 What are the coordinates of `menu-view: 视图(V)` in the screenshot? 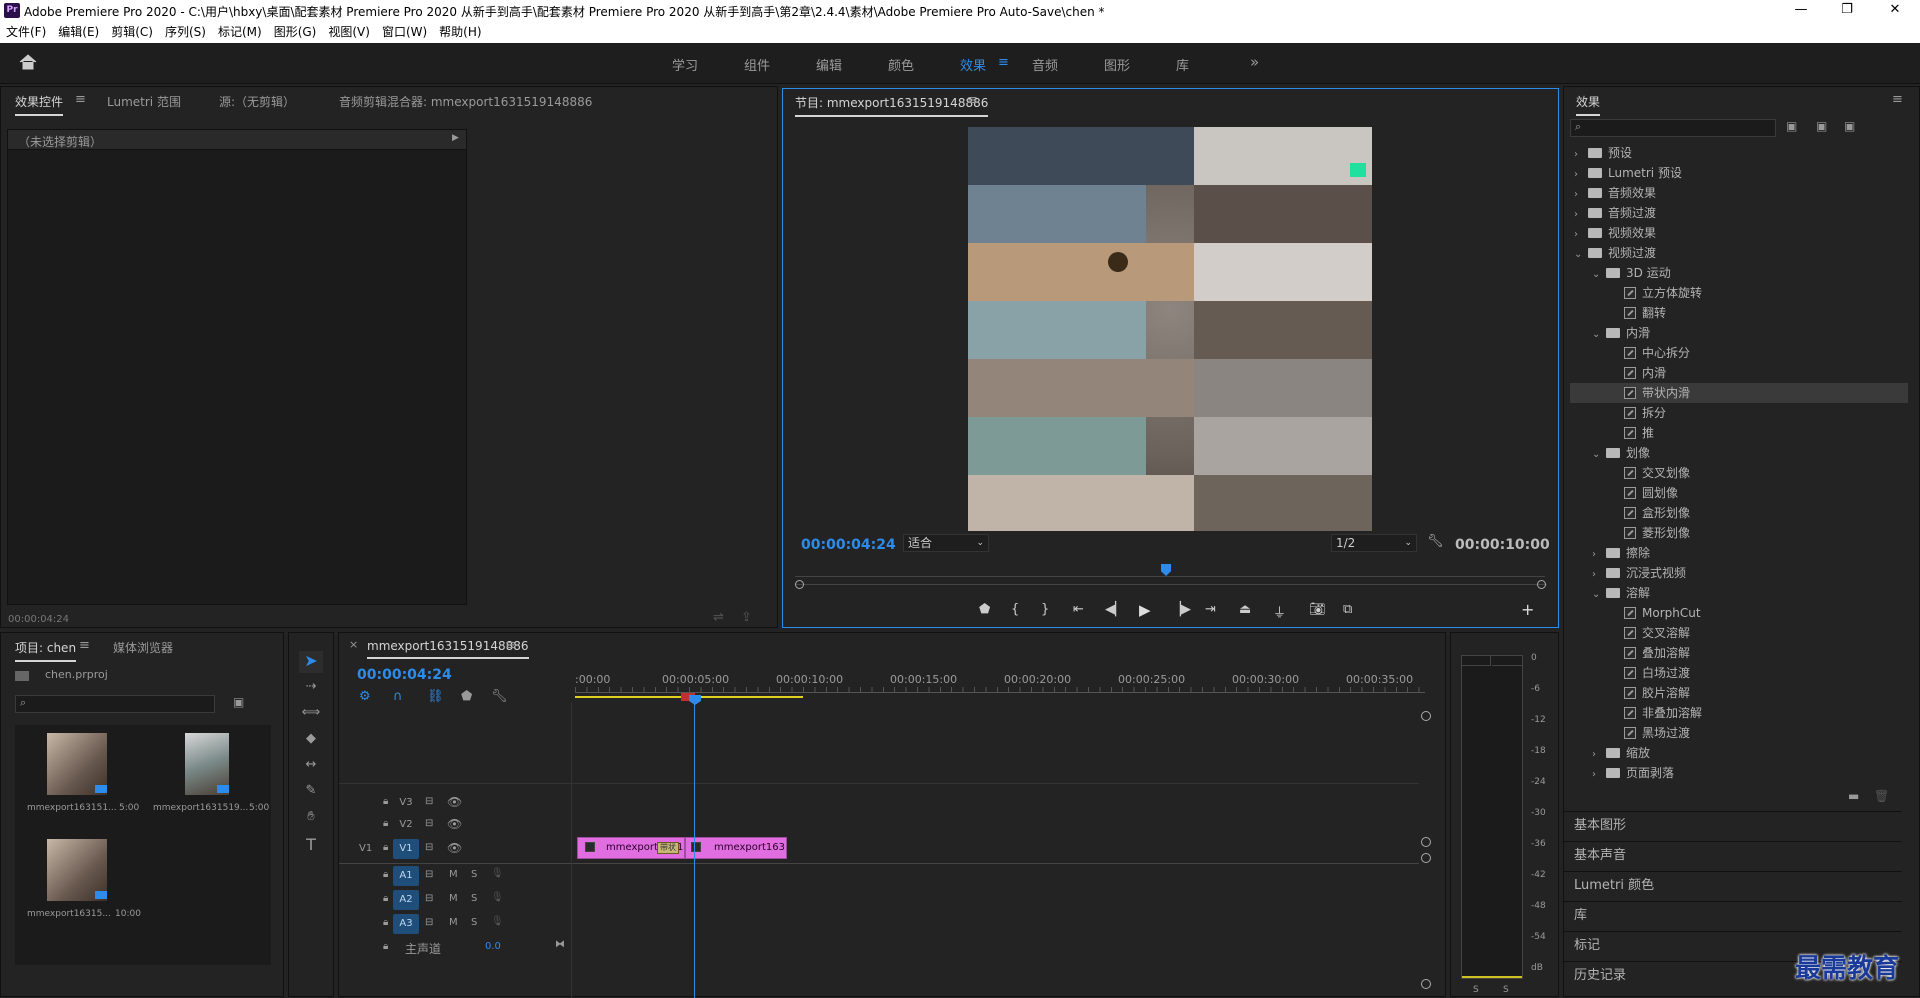 It's located at (349, 32).